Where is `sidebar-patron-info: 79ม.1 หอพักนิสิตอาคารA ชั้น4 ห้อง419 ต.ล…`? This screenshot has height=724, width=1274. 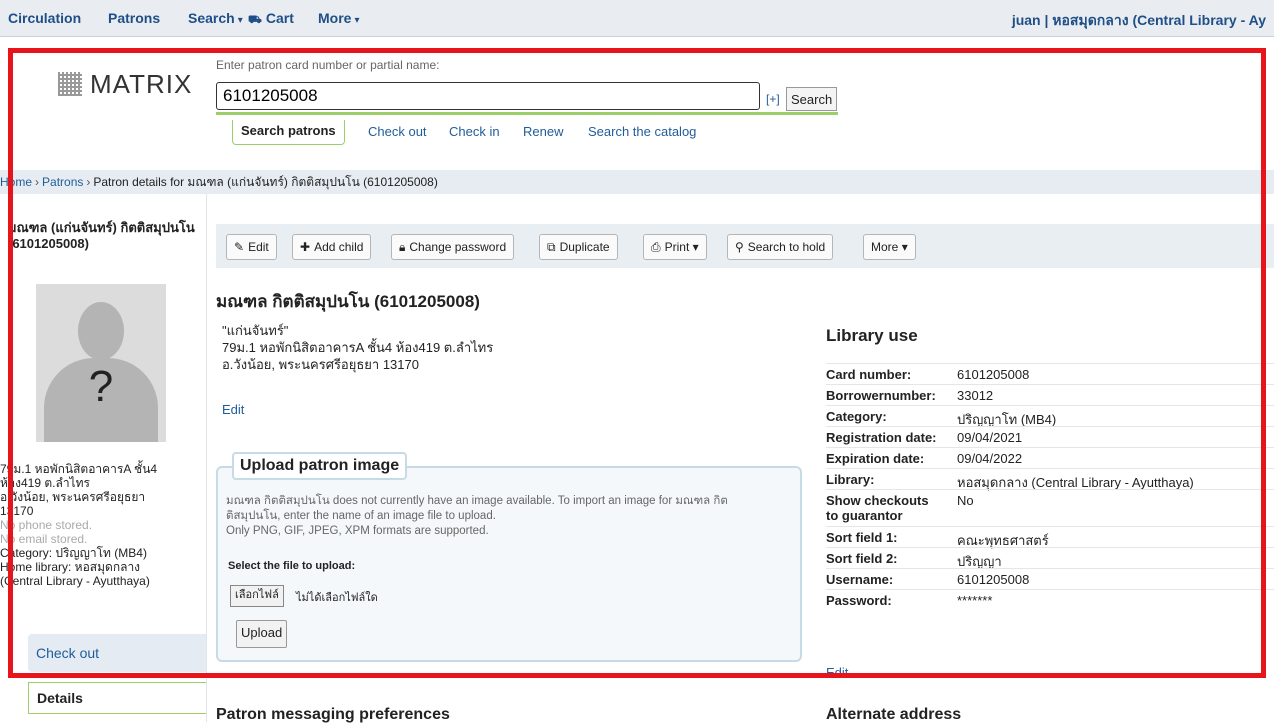
sidebar-patron-info: 79ม.1 หอพักนิสิตอาคารA ชั้น4 ห้อง419 ต.ล… is located at coordinates (103, 525).